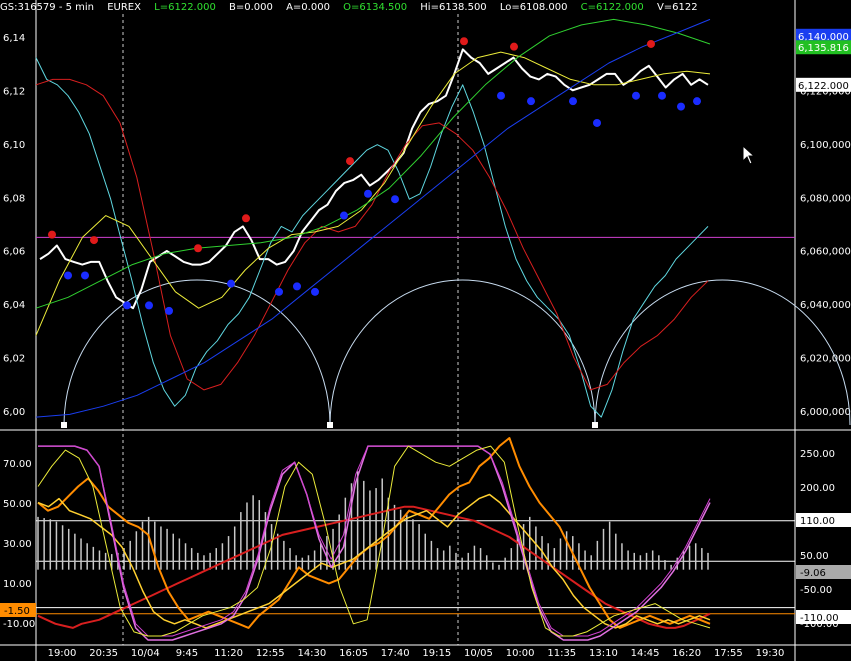 Image resolution: width=851 pixels, height=661 pixels. Describe the element at coordinates (817, 454) in the screenshot. I see `right-indicator-tick: 250.00` at that location.